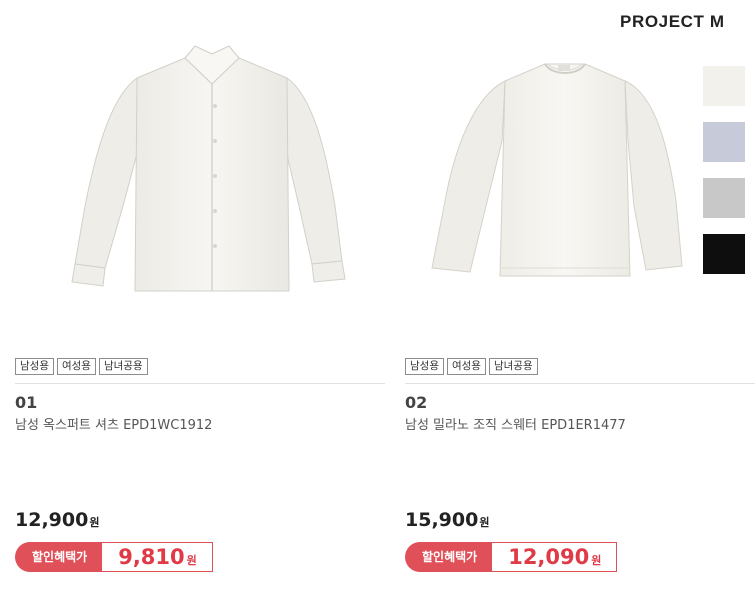  What do you see at coordinates (113, 423) in the screenshot?
I see `product-name-link: 남성 옥스퍼트 셔츠 EPD1WC1912` at bounding box center [113, 423].